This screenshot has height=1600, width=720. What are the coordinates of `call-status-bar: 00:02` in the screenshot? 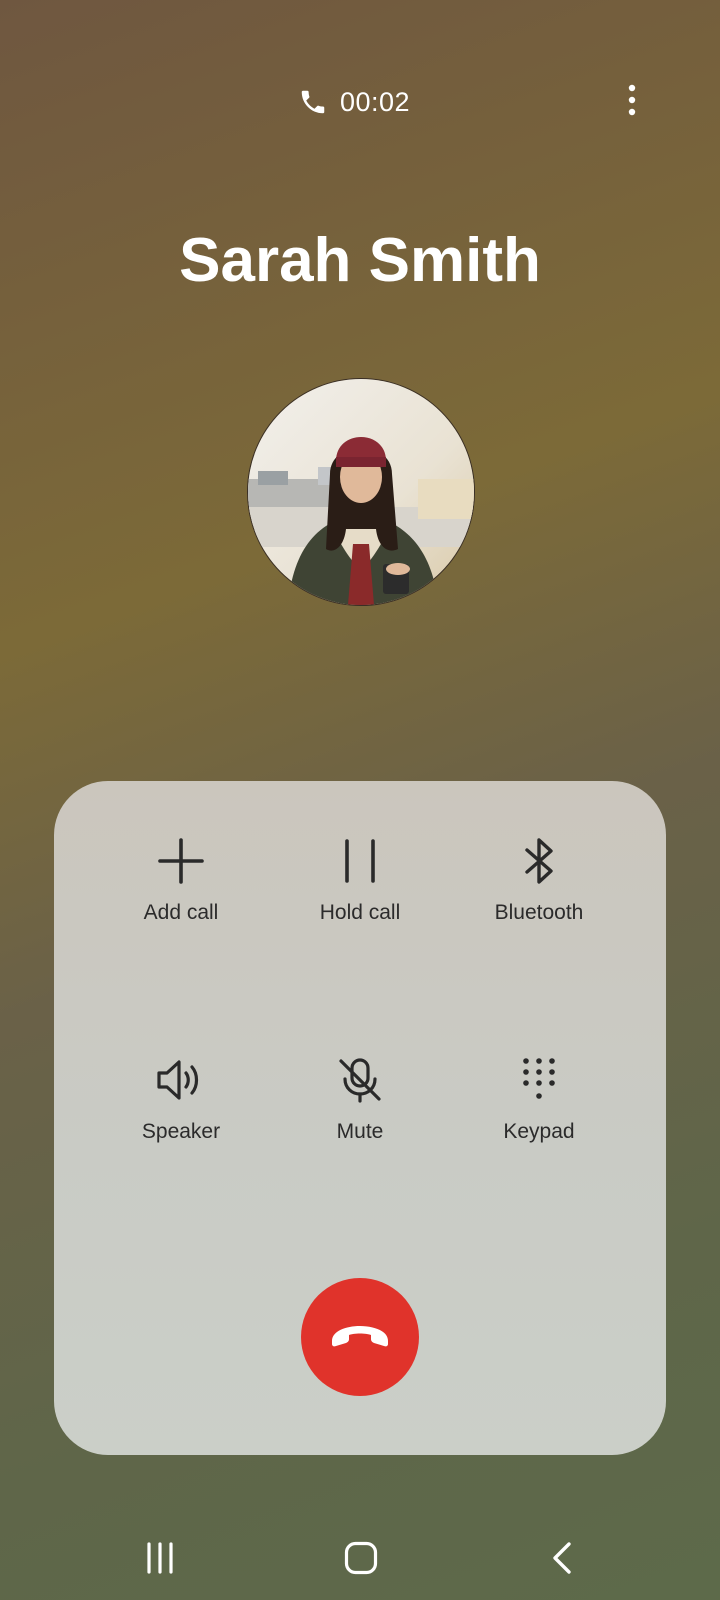 It's located at (360, 102).